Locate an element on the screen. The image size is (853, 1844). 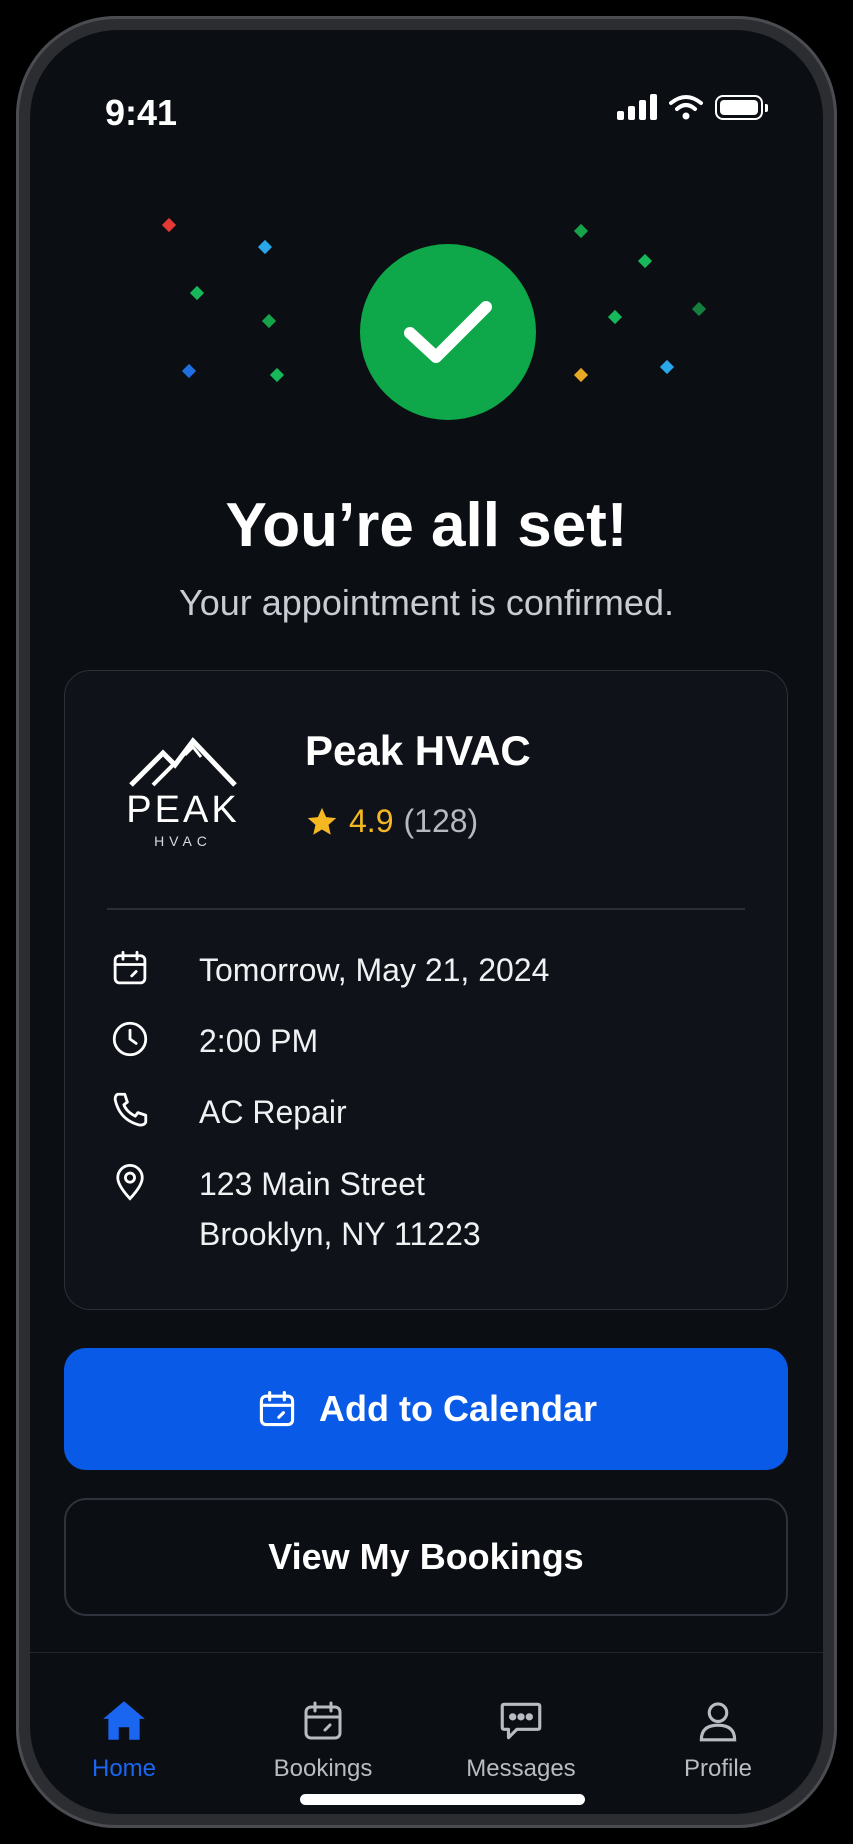
tab-profile: Profile is located at coordinates (718, 1738).